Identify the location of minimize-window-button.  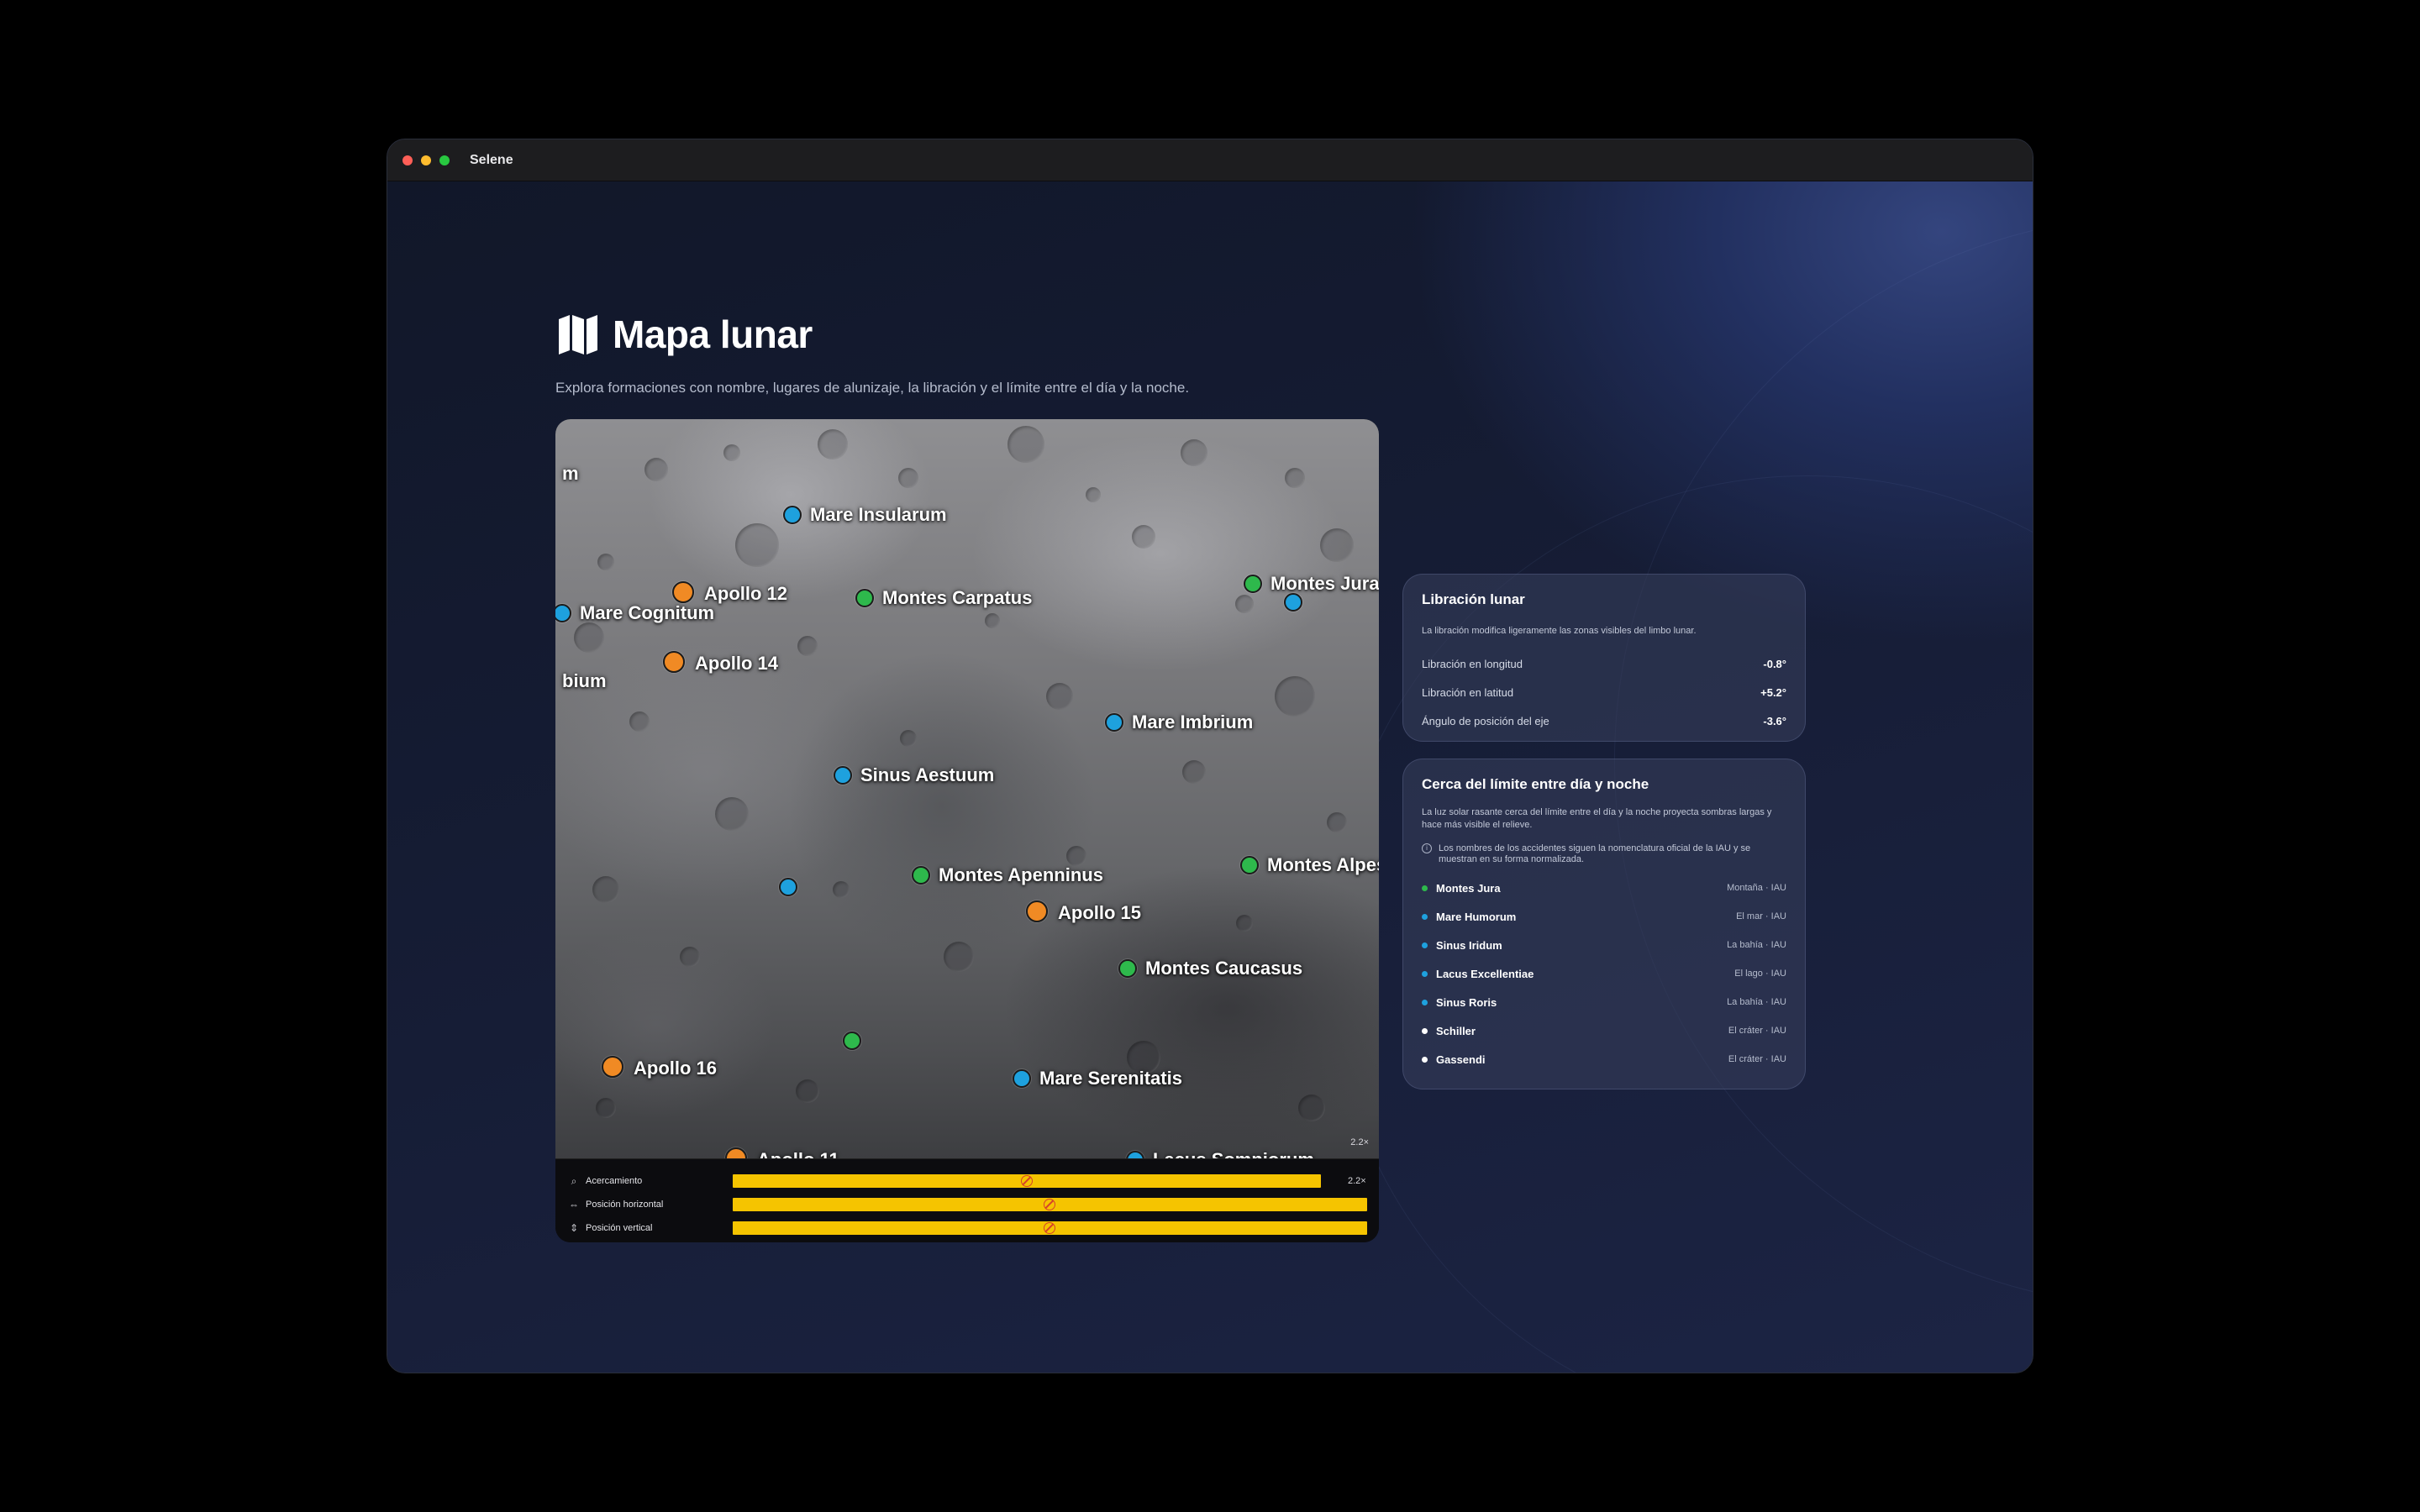
(426, 160).